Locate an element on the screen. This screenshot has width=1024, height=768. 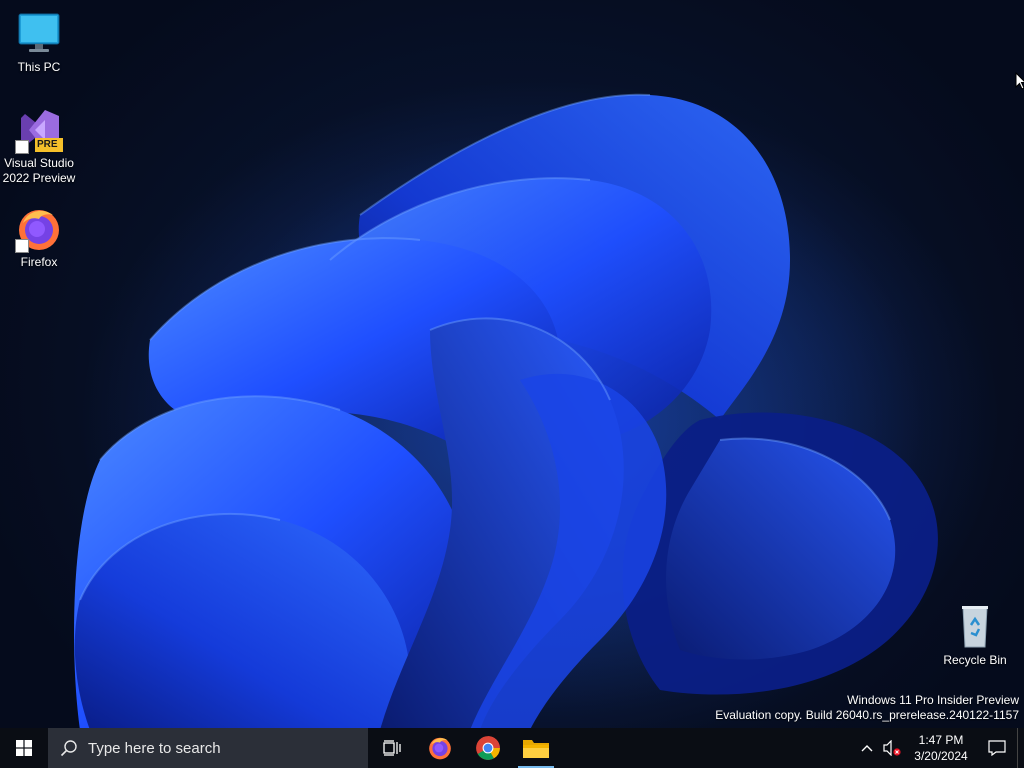
clock-button: 1:47 PM 3/20/2024 is located at coordinates (941, 748).